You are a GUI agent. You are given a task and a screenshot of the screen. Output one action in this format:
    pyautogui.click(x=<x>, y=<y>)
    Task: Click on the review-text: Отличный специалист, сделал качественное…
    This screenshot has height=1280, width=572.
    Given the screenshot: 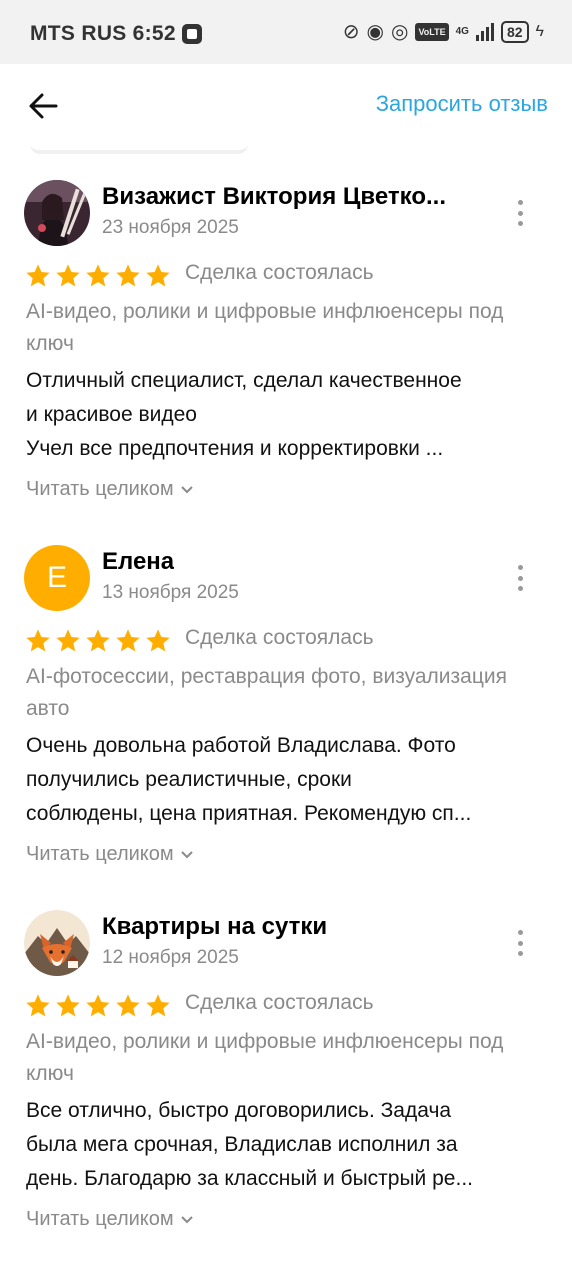 What is the action you would take?
    pyautogui.click(x=286, y=415)
    